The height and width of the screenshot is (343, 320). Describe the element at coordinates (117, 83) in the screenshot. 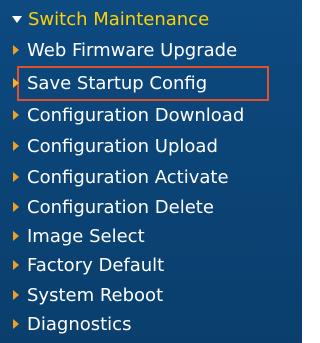

I see `menu-item-label: Save Startup Config` at that location.